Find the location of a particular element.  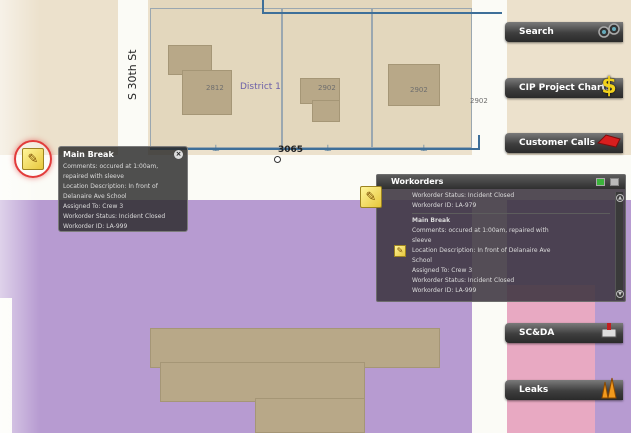

pipe-valve-icon is located at coordinates (609, 331).